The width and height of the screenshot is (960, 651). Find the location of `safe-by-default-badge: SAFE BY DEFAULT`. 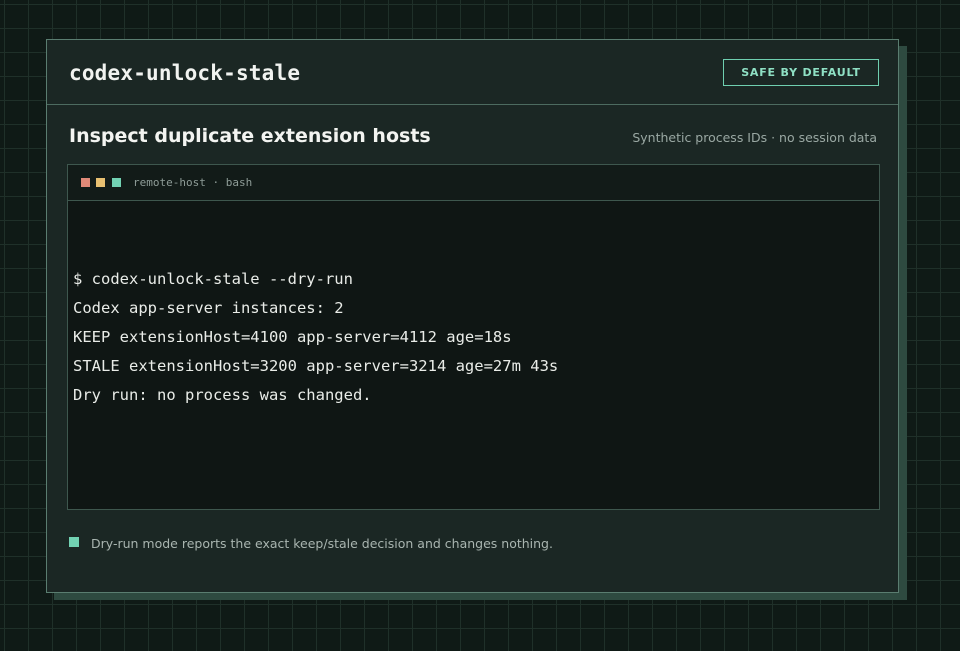

safe-by-default-badge: SAFE BY DEFAULT is located at coordinates (801, 72).